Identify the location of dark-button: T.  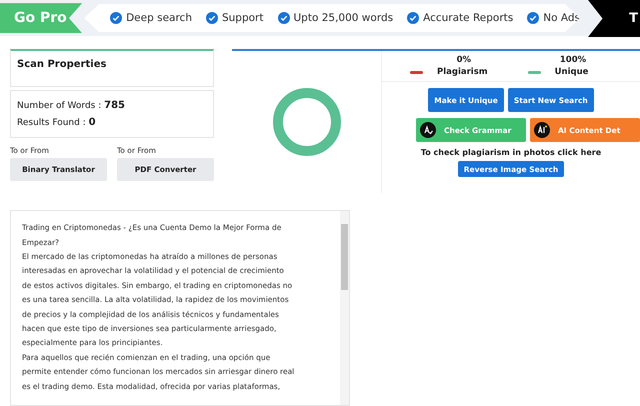
(614, 18).